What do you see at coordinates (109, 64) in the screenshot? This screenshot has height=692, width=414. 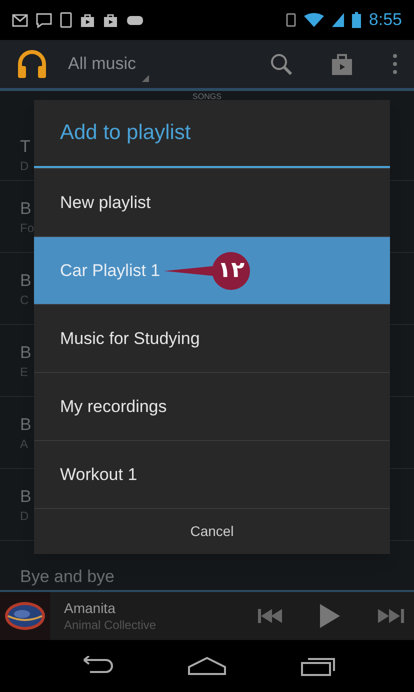 I see `library-dropdown: All music` at bounding box center [109, 64].